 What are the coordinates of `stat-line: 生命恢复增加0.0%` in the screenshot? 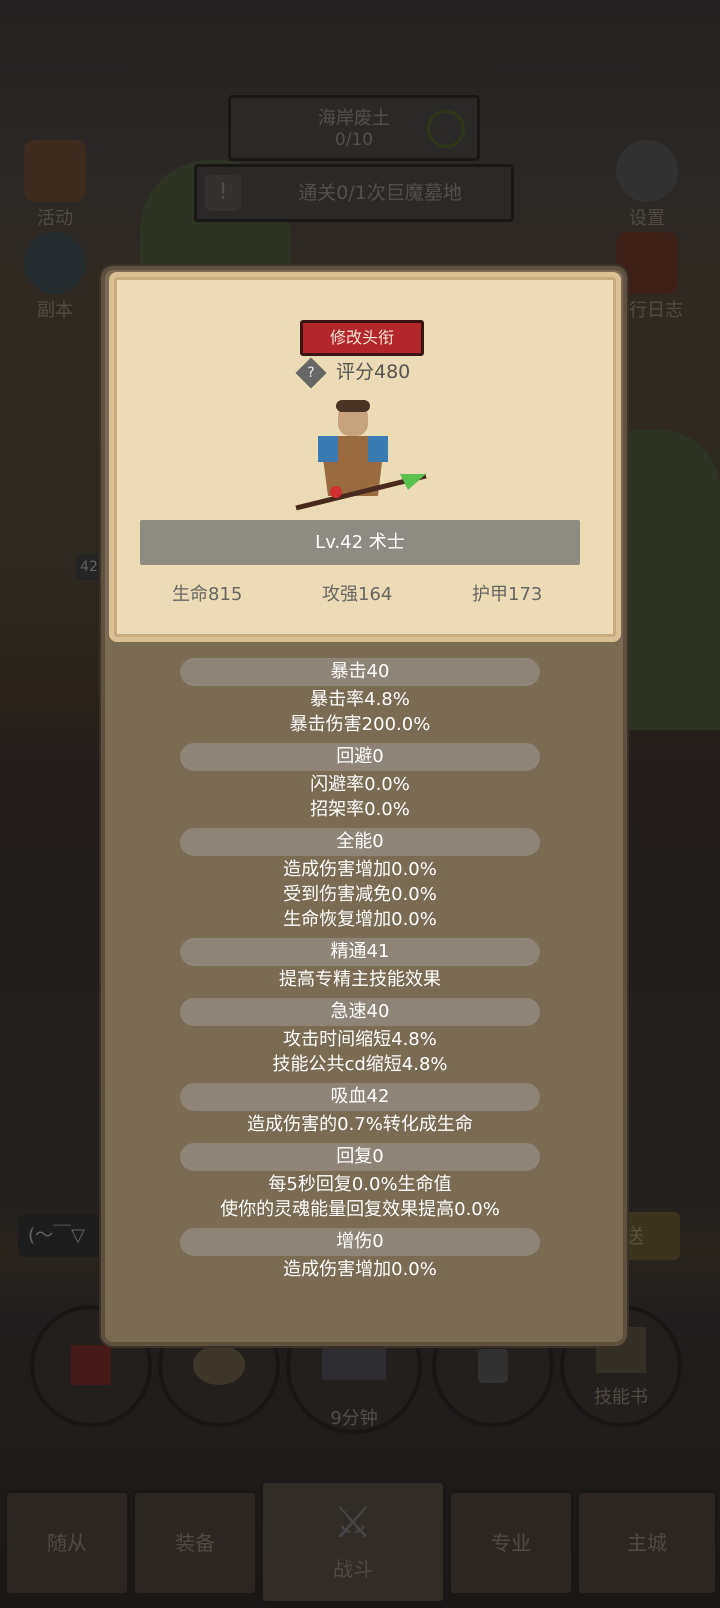 It's located at (360, 919).